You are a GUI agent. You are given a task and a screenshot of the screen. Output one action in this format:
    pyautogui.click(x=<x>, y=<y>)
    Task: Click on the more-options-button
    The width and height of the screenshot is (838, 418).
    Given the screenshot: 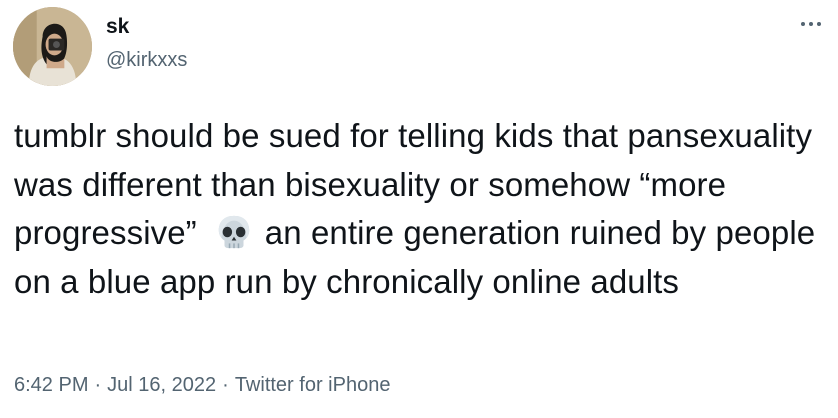 What is the action you would take?
    pyautogui.click(x=811, y=24)
    